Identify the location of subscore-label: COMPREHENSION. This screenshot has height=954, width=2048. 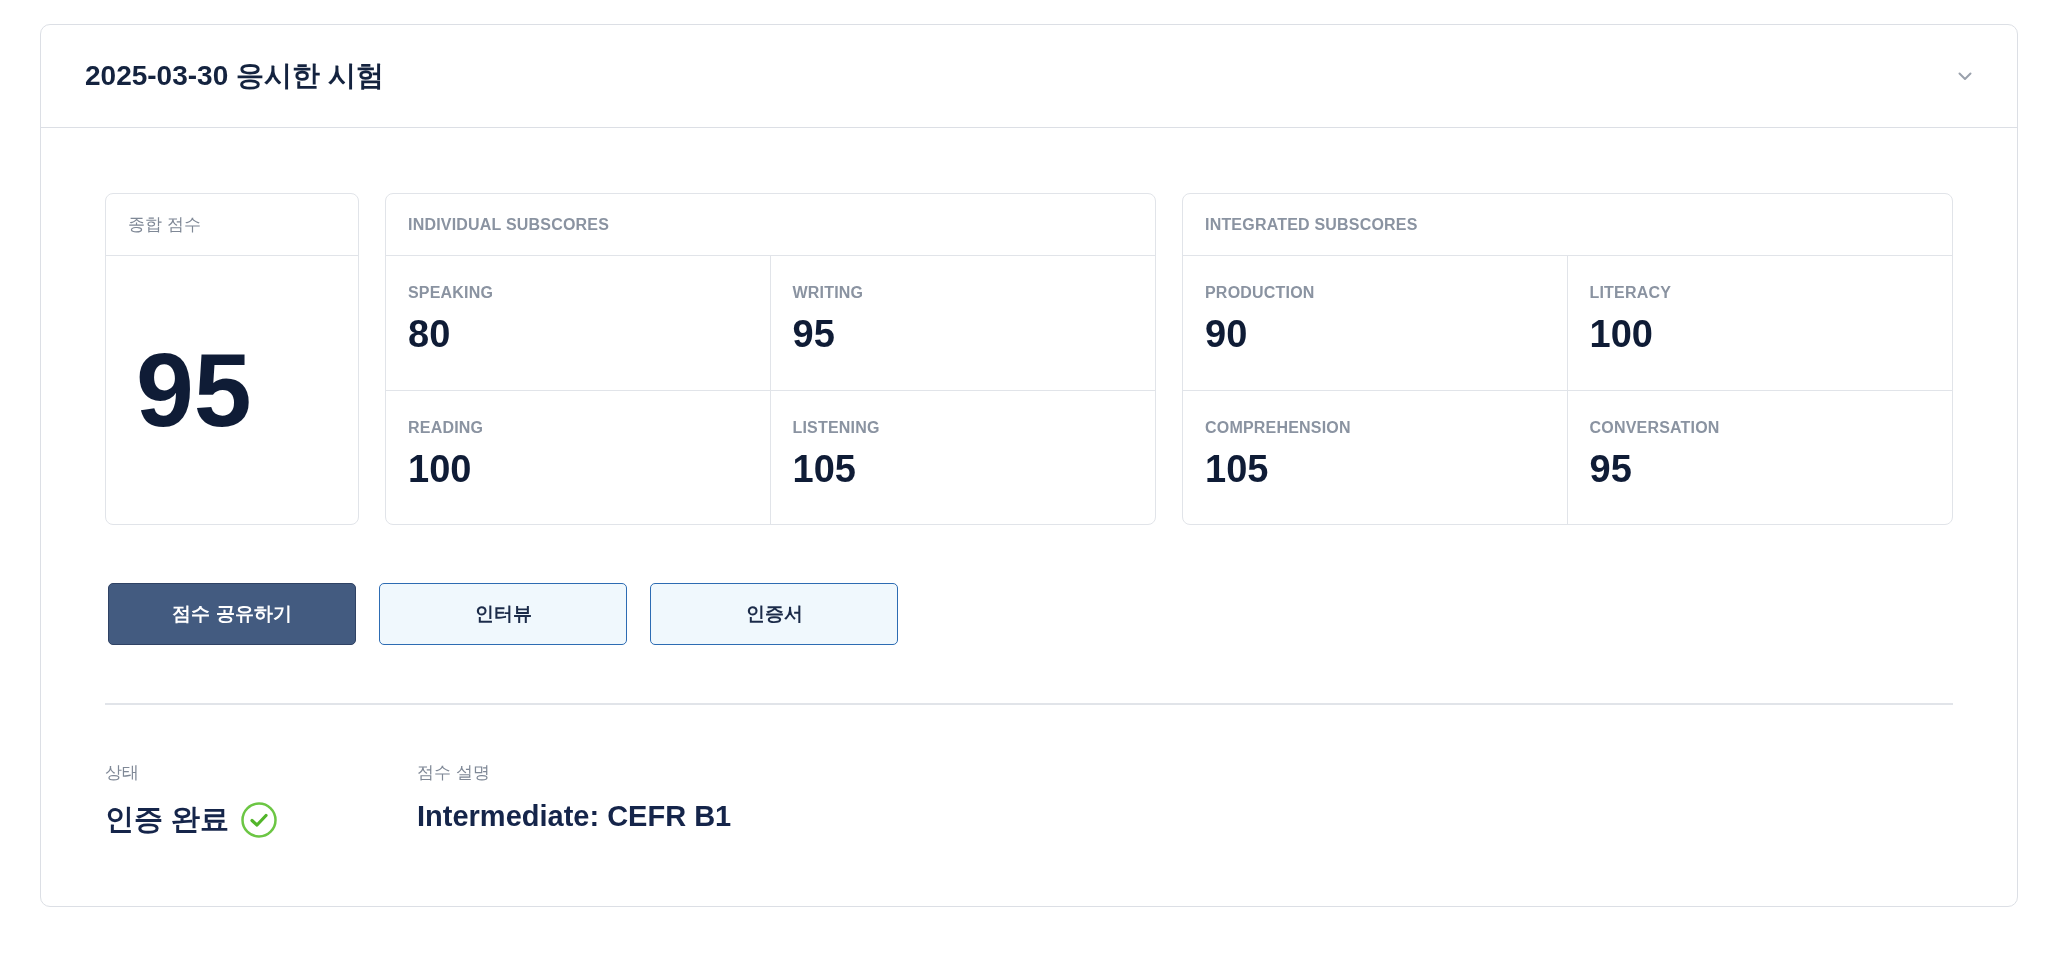
(1278, 428).